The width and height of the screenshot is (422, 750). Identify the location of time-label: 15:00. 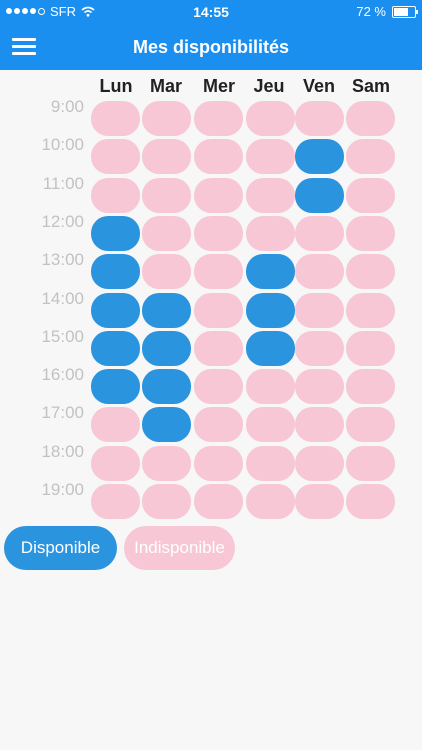
(62, 336).